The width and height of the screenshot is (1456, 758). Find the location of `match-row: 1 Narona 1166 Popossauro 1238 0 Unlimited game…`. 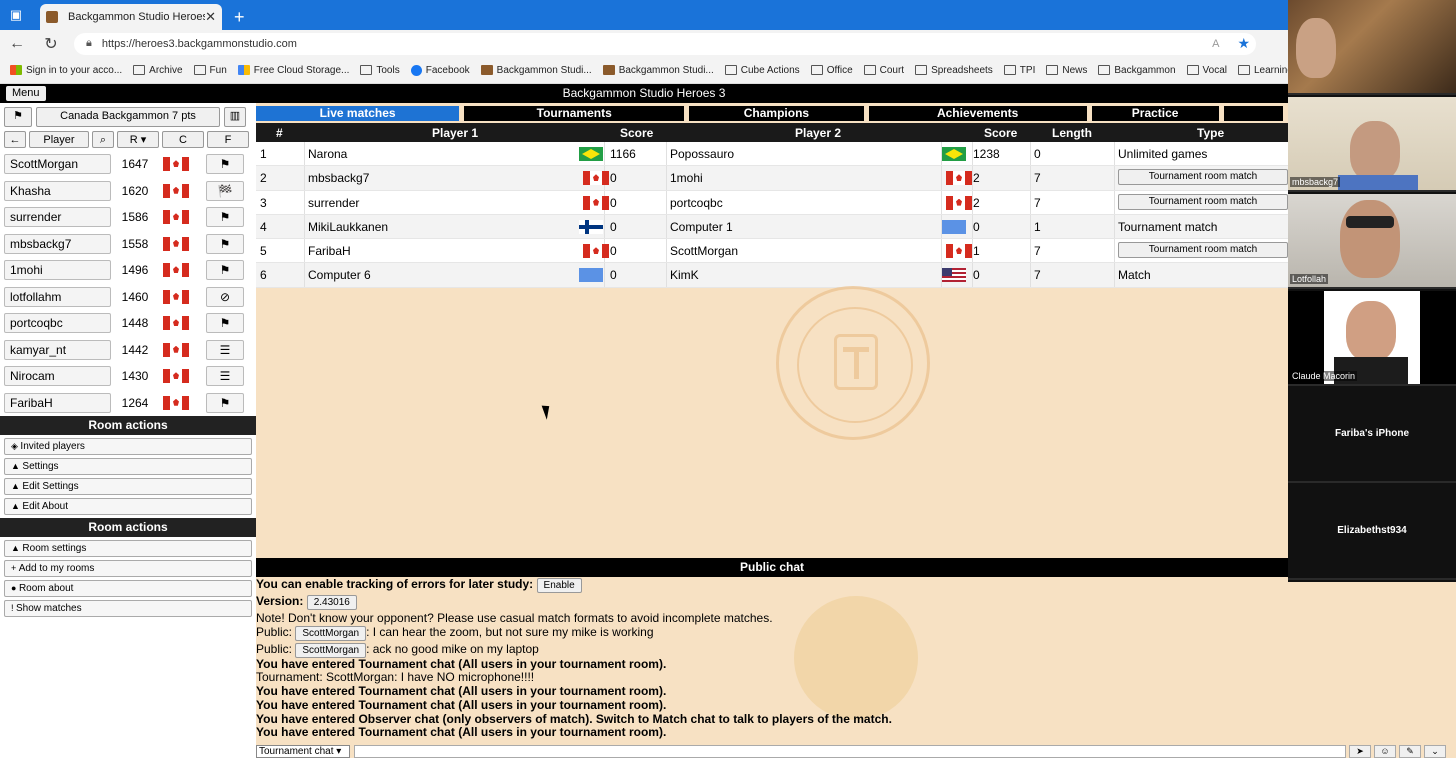

match-row: 1 Narona 1166 Popossauro 1238 0 Unlimited game… is located at coordinates (772, 154).